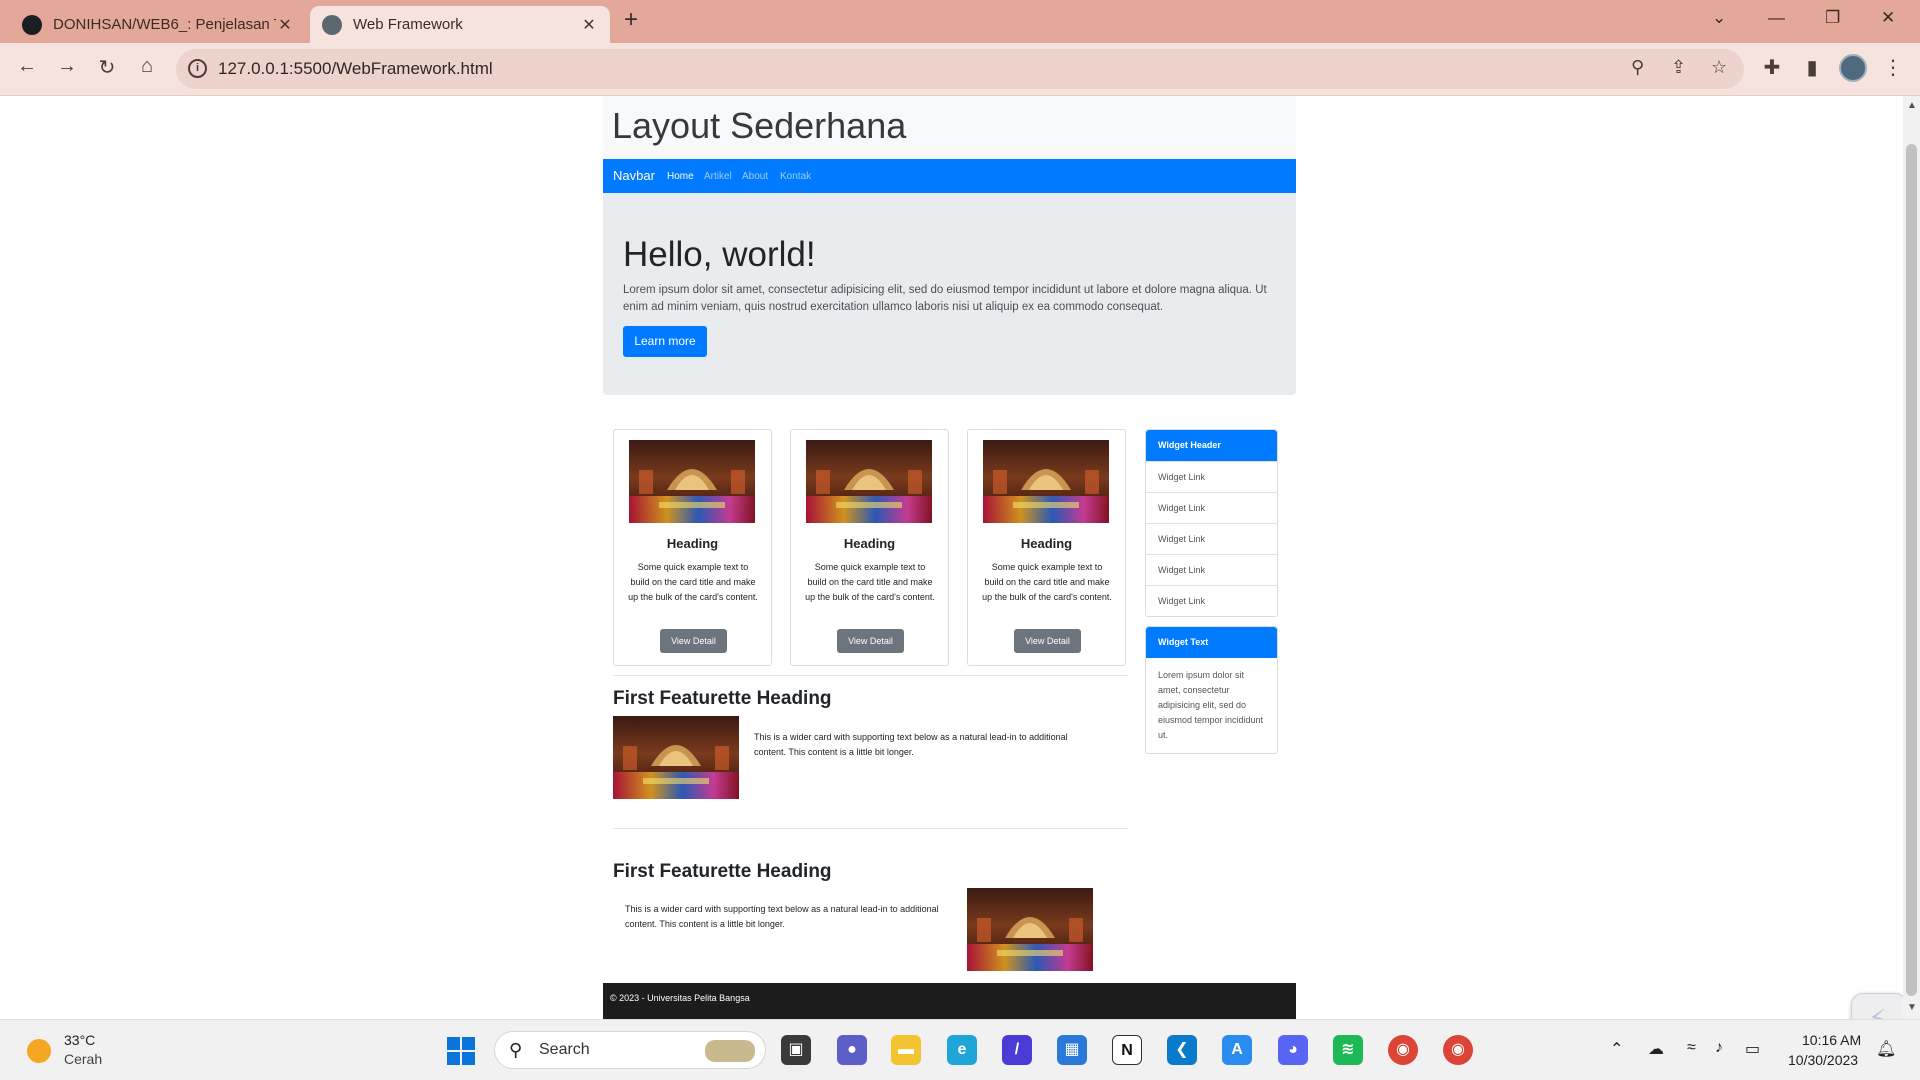 This screenshot has width=1920, height=1080. Describe the element at coordinates (32, 24) in the screenshot. I see `github-icon` at that location.